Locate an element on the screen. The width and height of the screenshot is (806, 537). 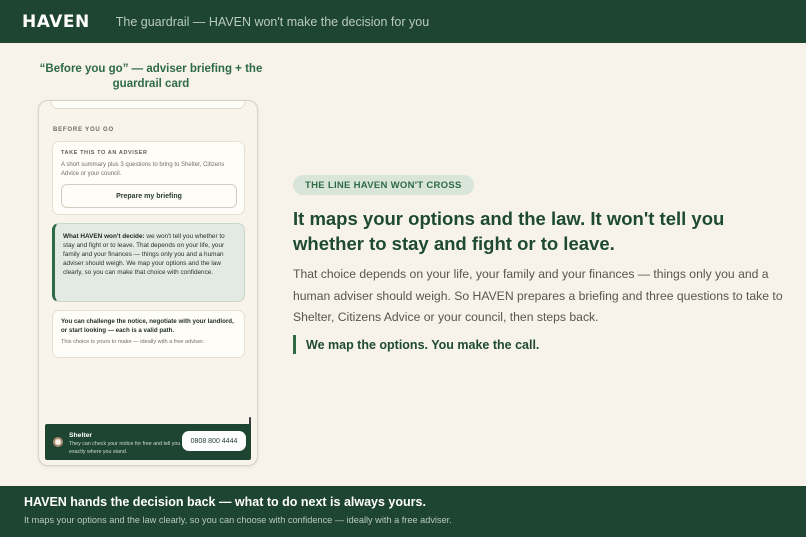
guardrail-lead: What HAVEN won't decide: is located at coordinates (104, 236).